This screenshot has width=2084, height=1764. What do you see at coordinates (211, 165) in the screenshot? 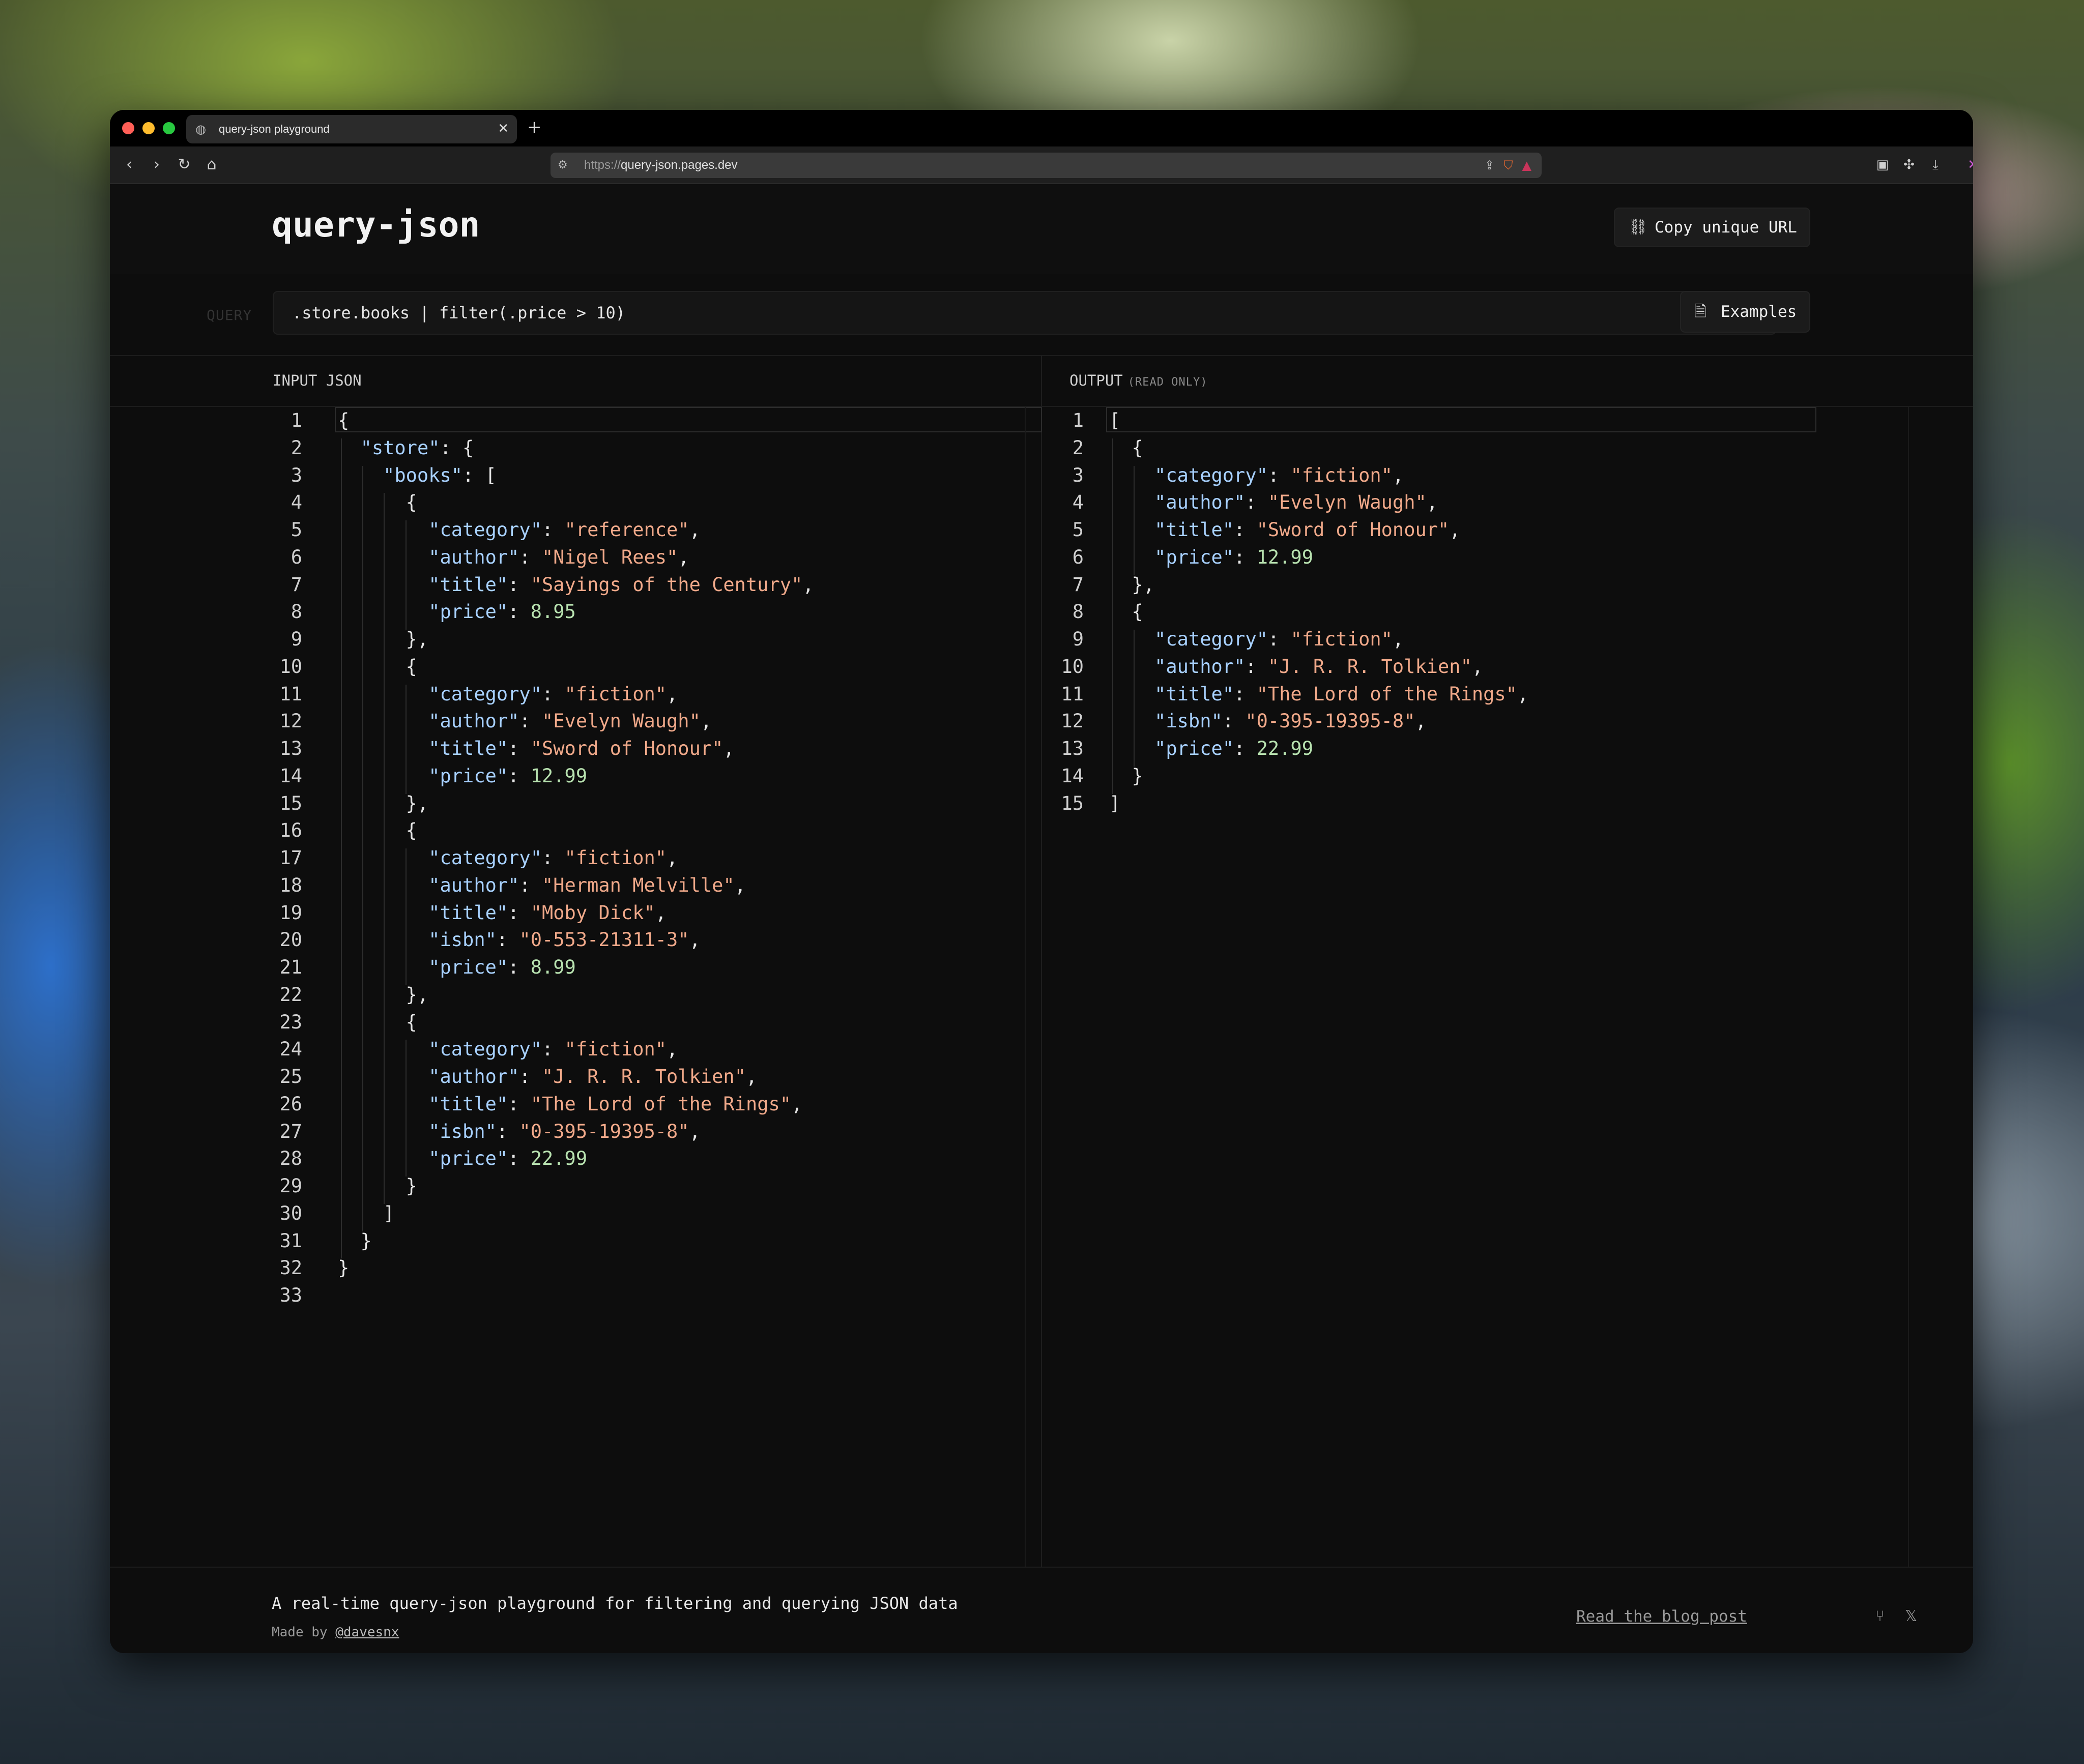
I see `home-icon: ⌂` at bounding box center [211, 165].